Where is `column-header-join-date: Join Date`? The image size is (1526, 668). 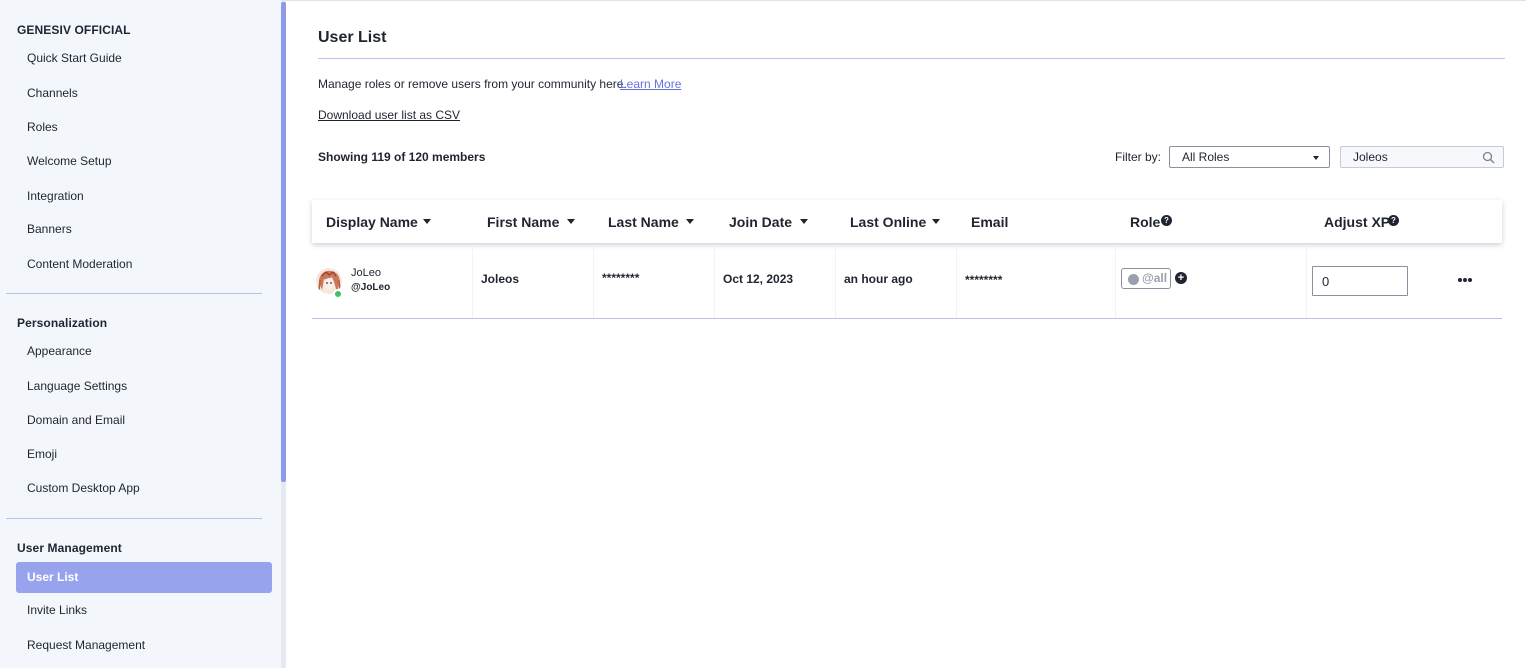
column-header-join-date: Join Date is located at coordinates (760, 222).